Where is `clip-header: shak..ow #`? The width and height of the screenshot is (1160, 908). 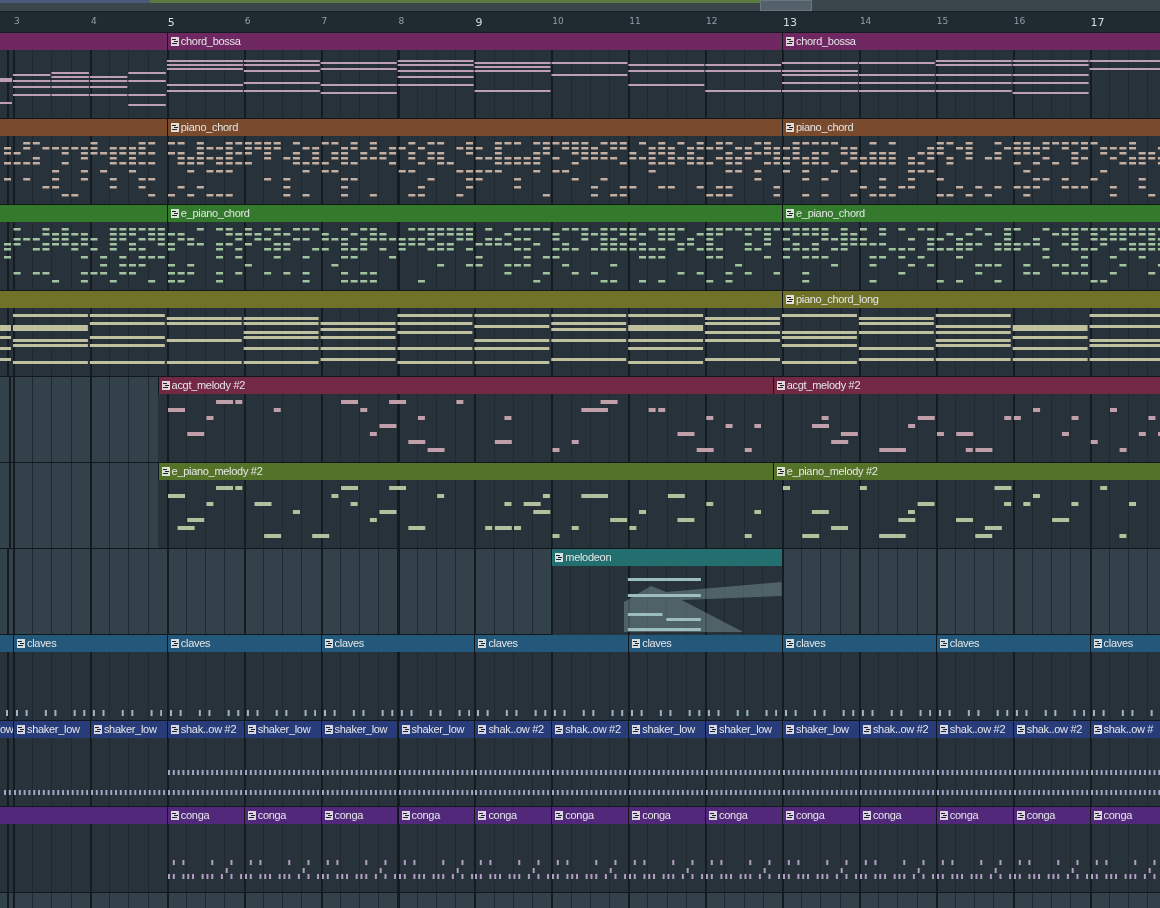 clip-header: shak..ow # is located at coordinates (1124, 729).